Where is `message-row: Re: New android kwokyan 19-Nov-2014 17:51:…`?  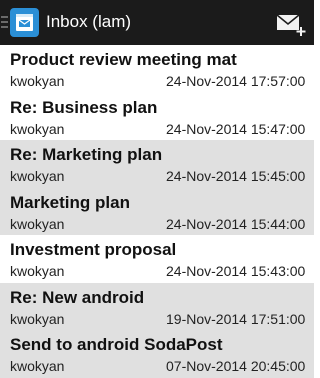 message-row: Re: New android kwokyan 19-Nov-2014 17:51:… is located at coordinates (157, 306).